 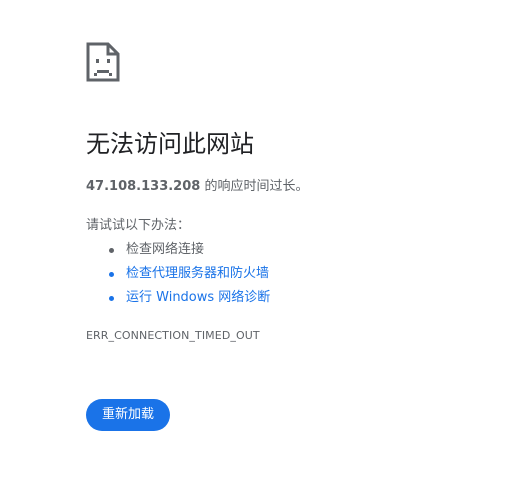 What do you see at coordinates (128, 415) in the screenshot?
I see `reload-button: 重新加载` at bounding box center [128, 415].